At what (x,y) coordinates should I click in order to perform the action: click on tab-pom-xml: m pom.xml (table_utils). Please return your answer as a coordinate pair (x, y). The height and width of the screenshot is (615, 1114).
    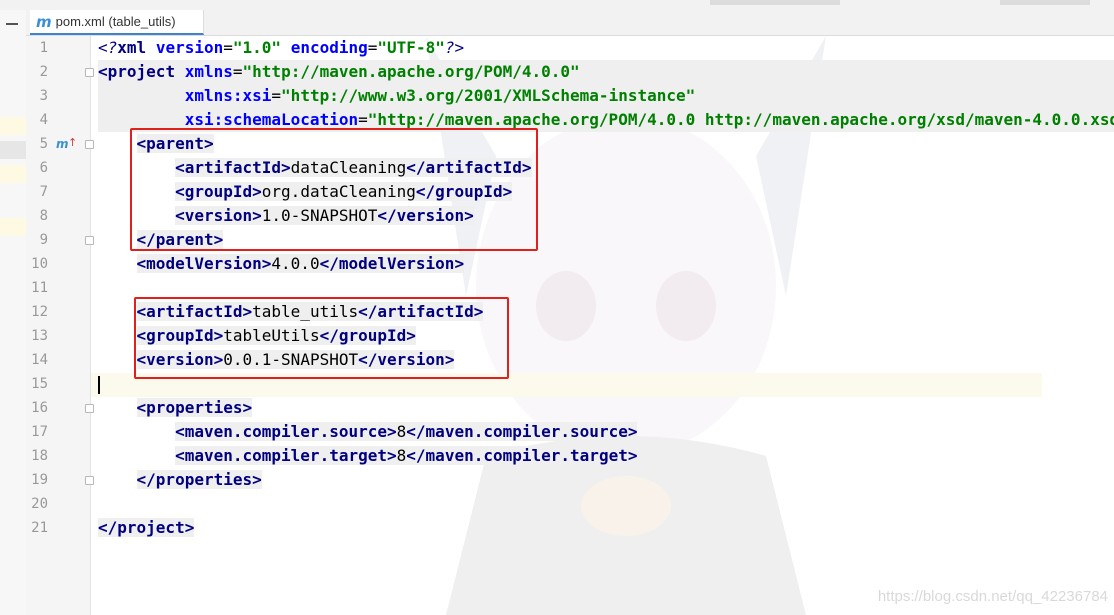
    Looking at the image, I should click on (117, 22).